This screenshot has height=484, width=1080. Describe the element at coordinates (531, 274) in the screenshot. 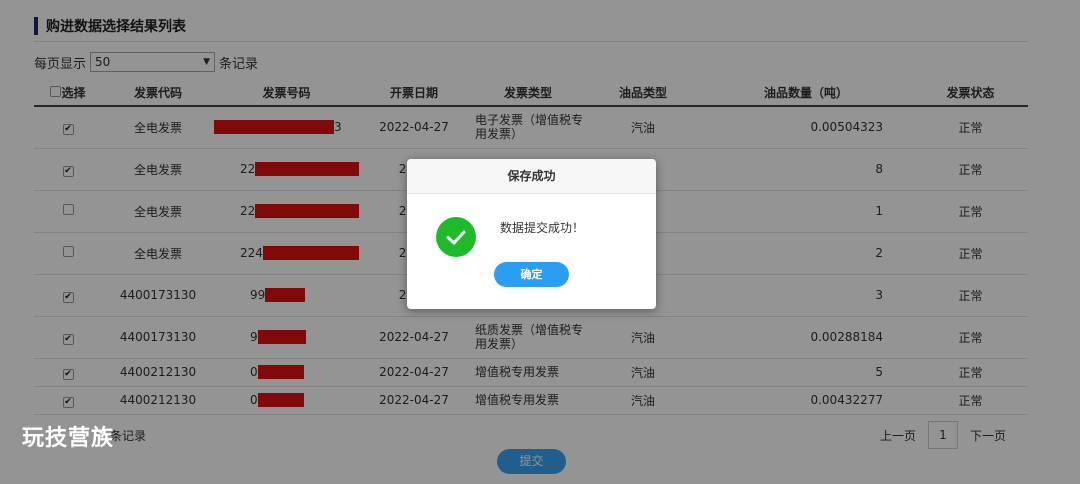

I see `confirm-button: 确定` at that location.